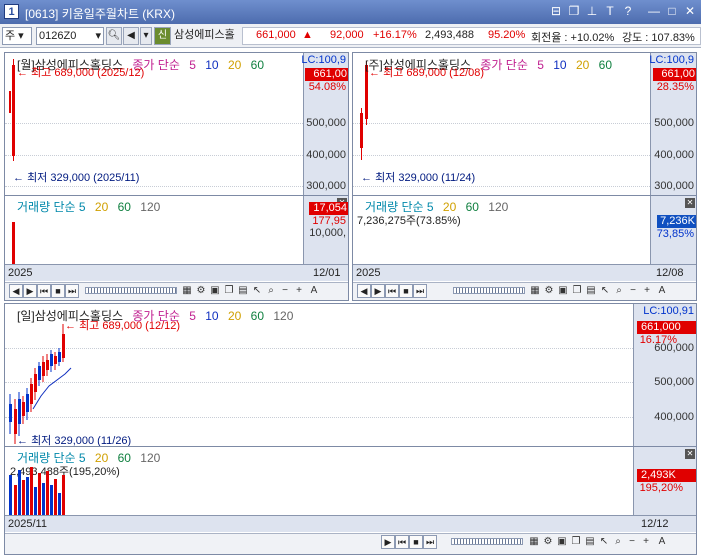  Describe the element at coordinates (654, 11) in the screenshot. I see `minimize-icon: —` at that location.